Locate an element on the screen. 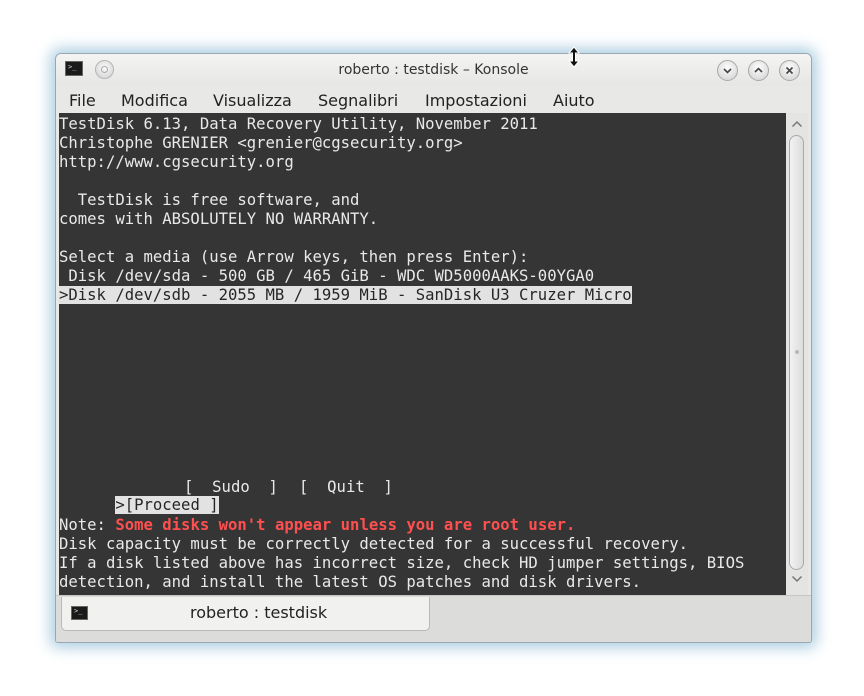 The height and width of the screenshot is (696, 864). vertical-scrollbar is located at coordinates (797, 354).